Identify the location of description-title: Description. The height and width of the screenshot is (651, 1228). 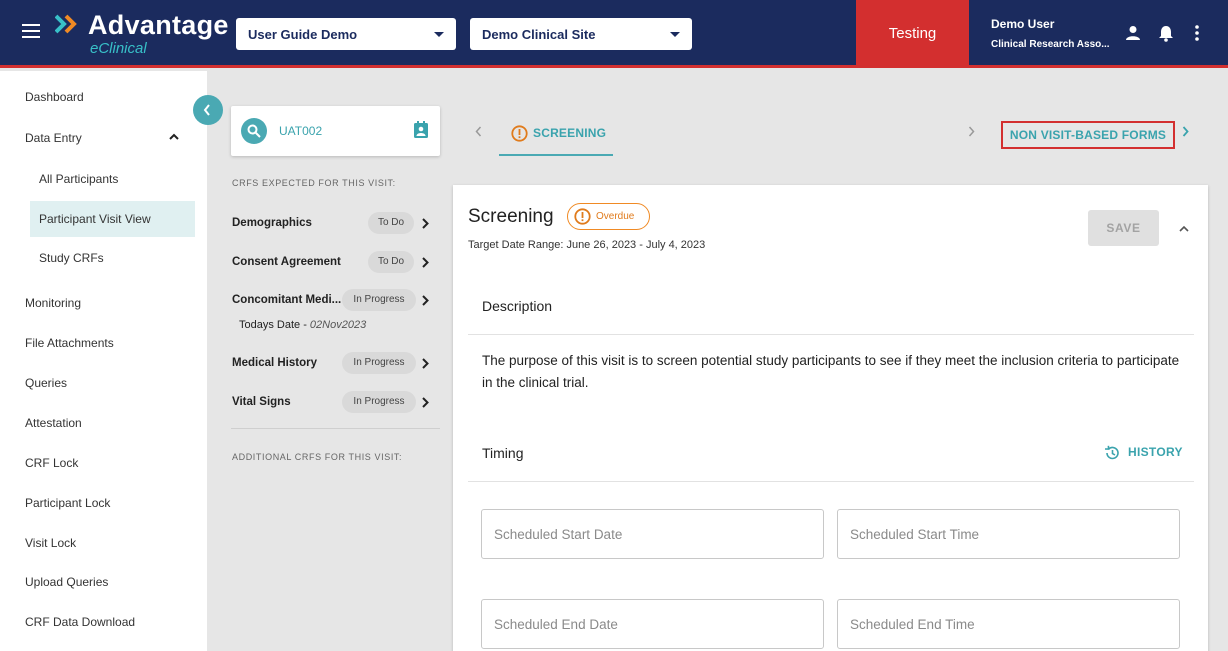
(517, 306).